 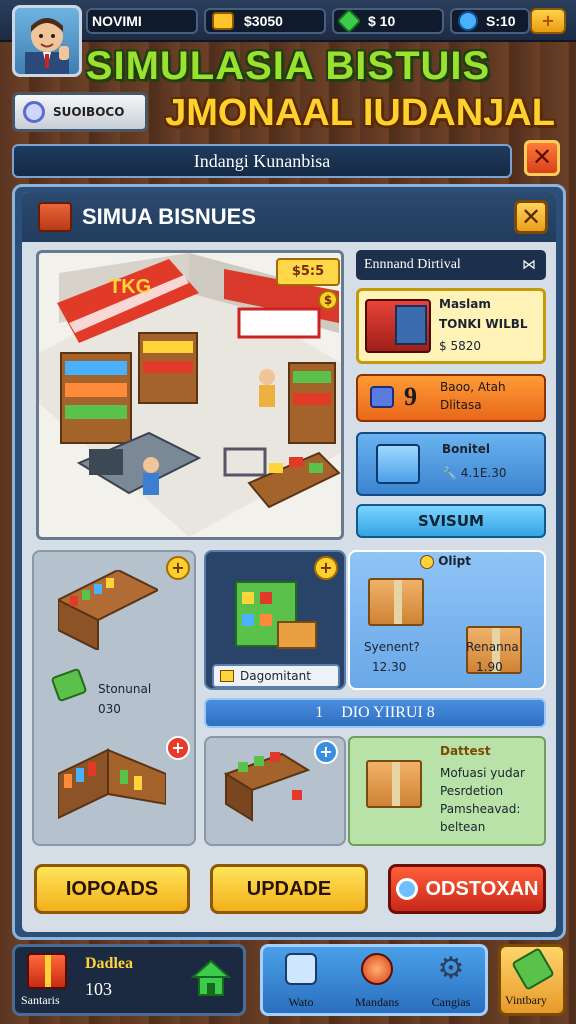 I want to click on display-stand-icon, so click(x=274, y=610).